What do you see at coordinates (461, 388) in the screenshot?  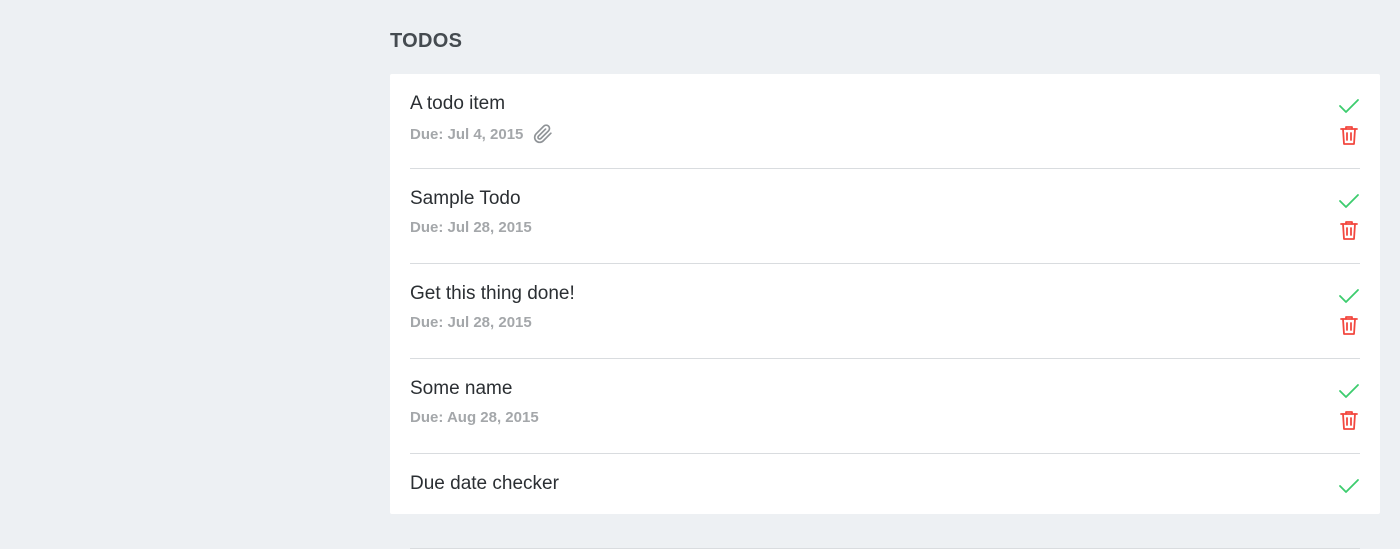 I see `todo-title: Some name` at bounding box center [461, 388].